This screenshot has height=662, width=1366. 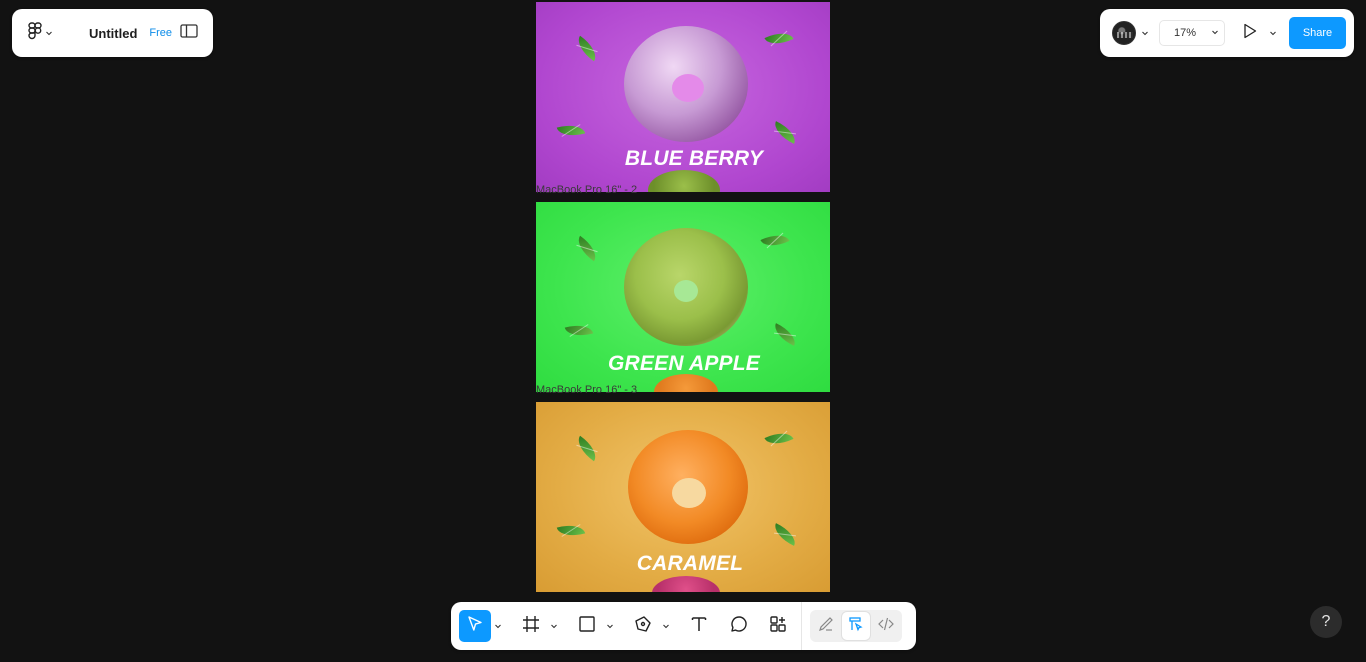 I want to click on mode-switcher, so click(x=856, y=626).